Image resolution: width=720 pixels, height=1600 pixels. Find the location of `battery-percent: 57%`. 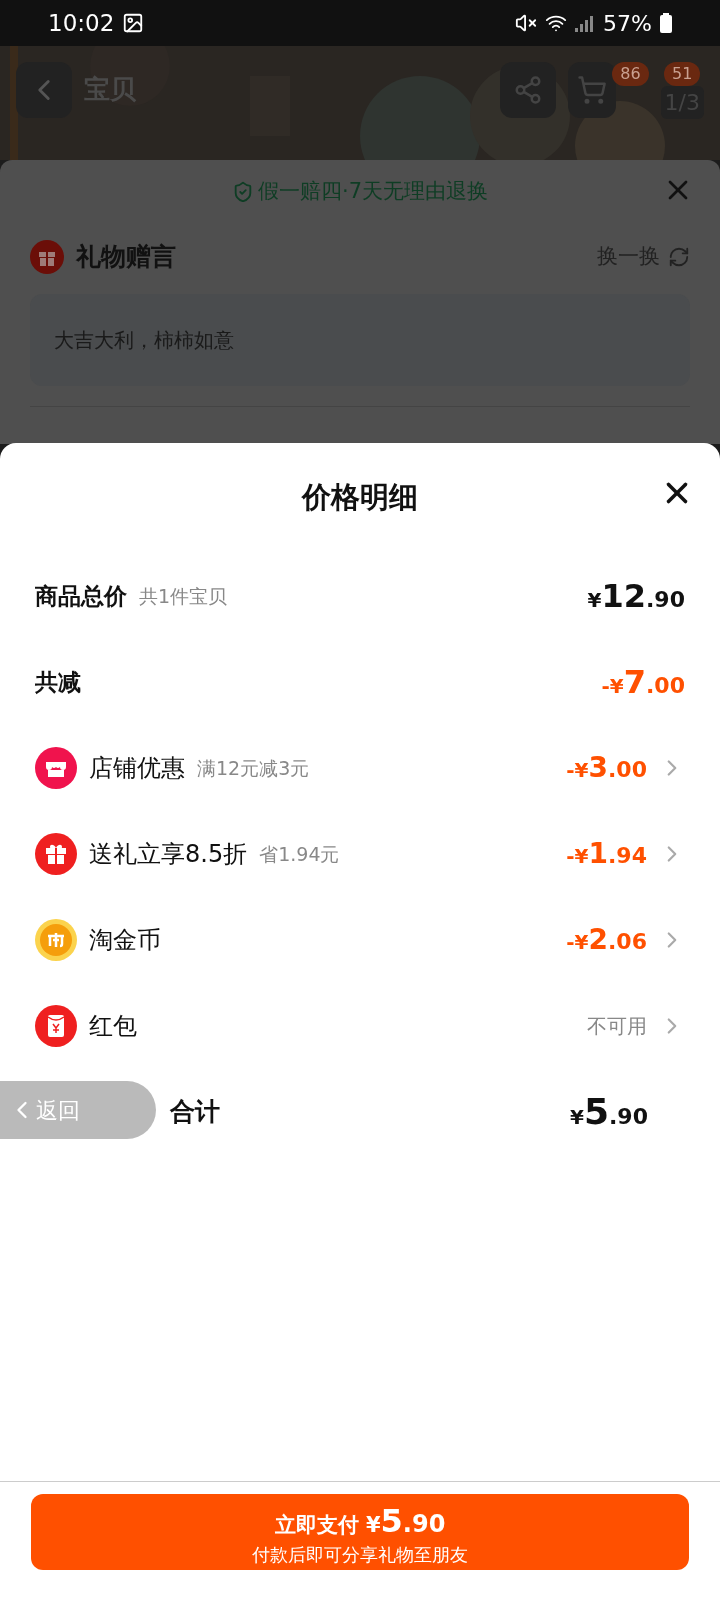

battery-percent: 57% is located at coordinates (627, 23).